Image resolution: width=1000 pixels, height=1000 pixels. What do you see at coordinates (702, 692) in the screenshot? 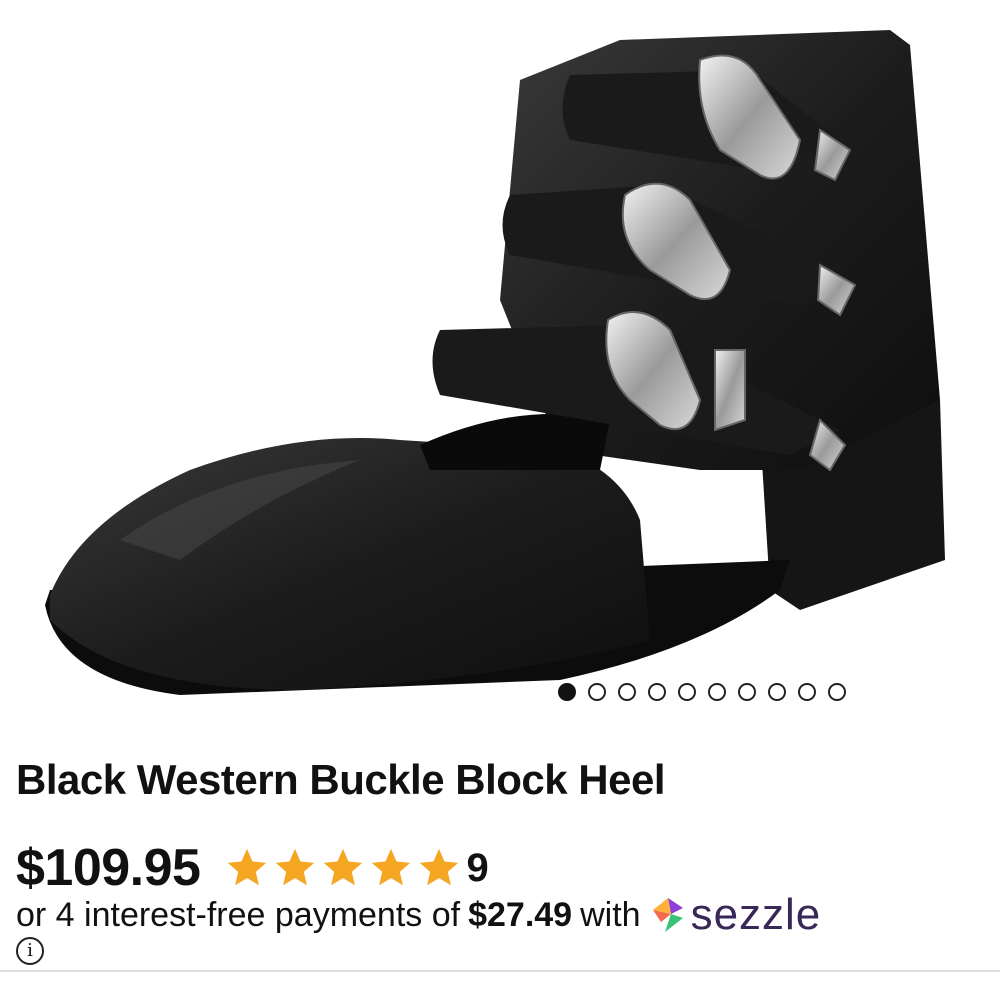
I see `carousel-indicator` at bounding box center [702, 692].